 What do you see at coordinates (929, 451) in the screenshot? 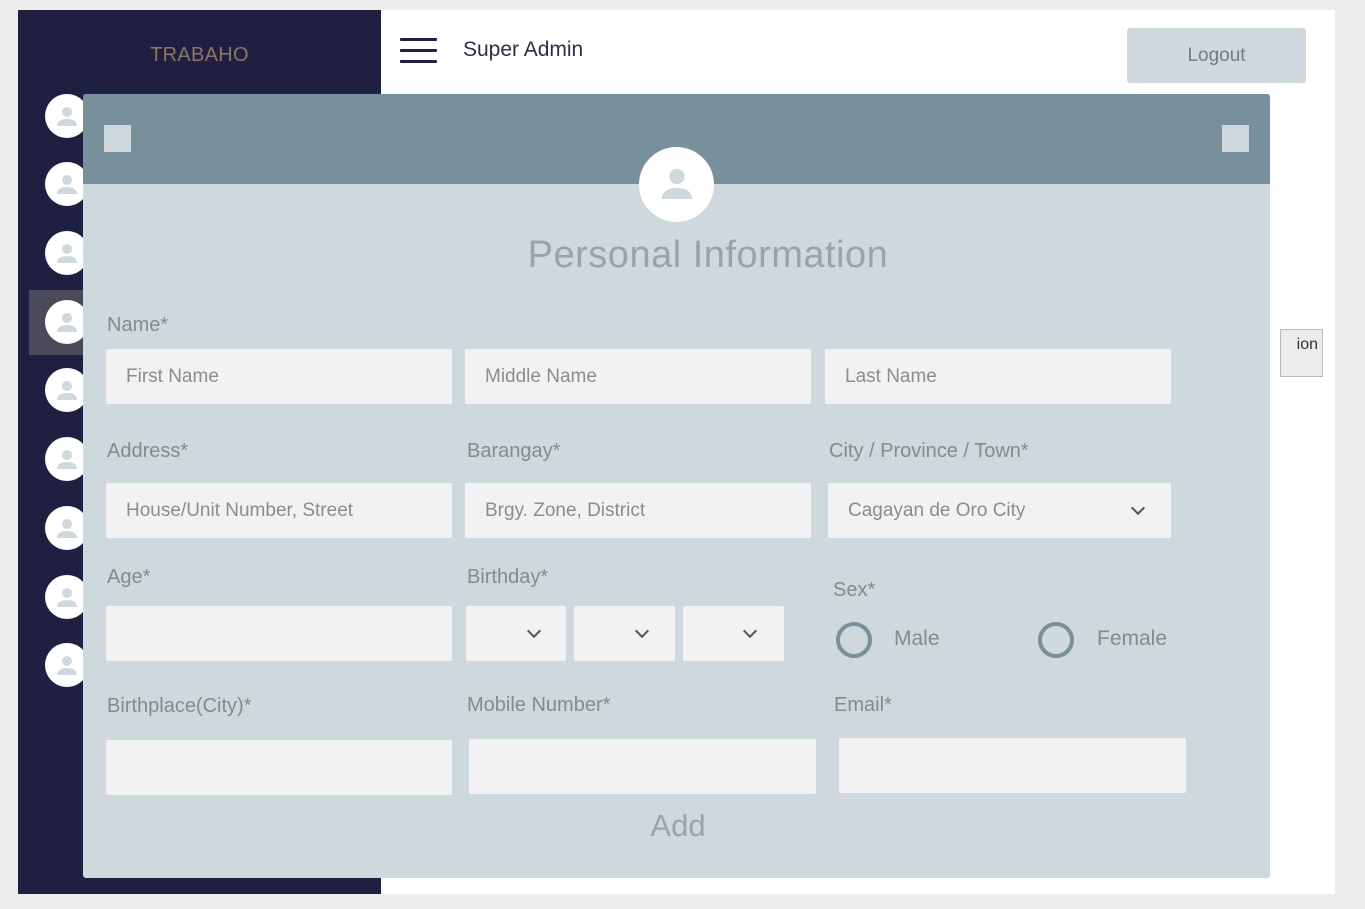
I see `city-label: City / Province / Town*` at bounding box center [929, 451].